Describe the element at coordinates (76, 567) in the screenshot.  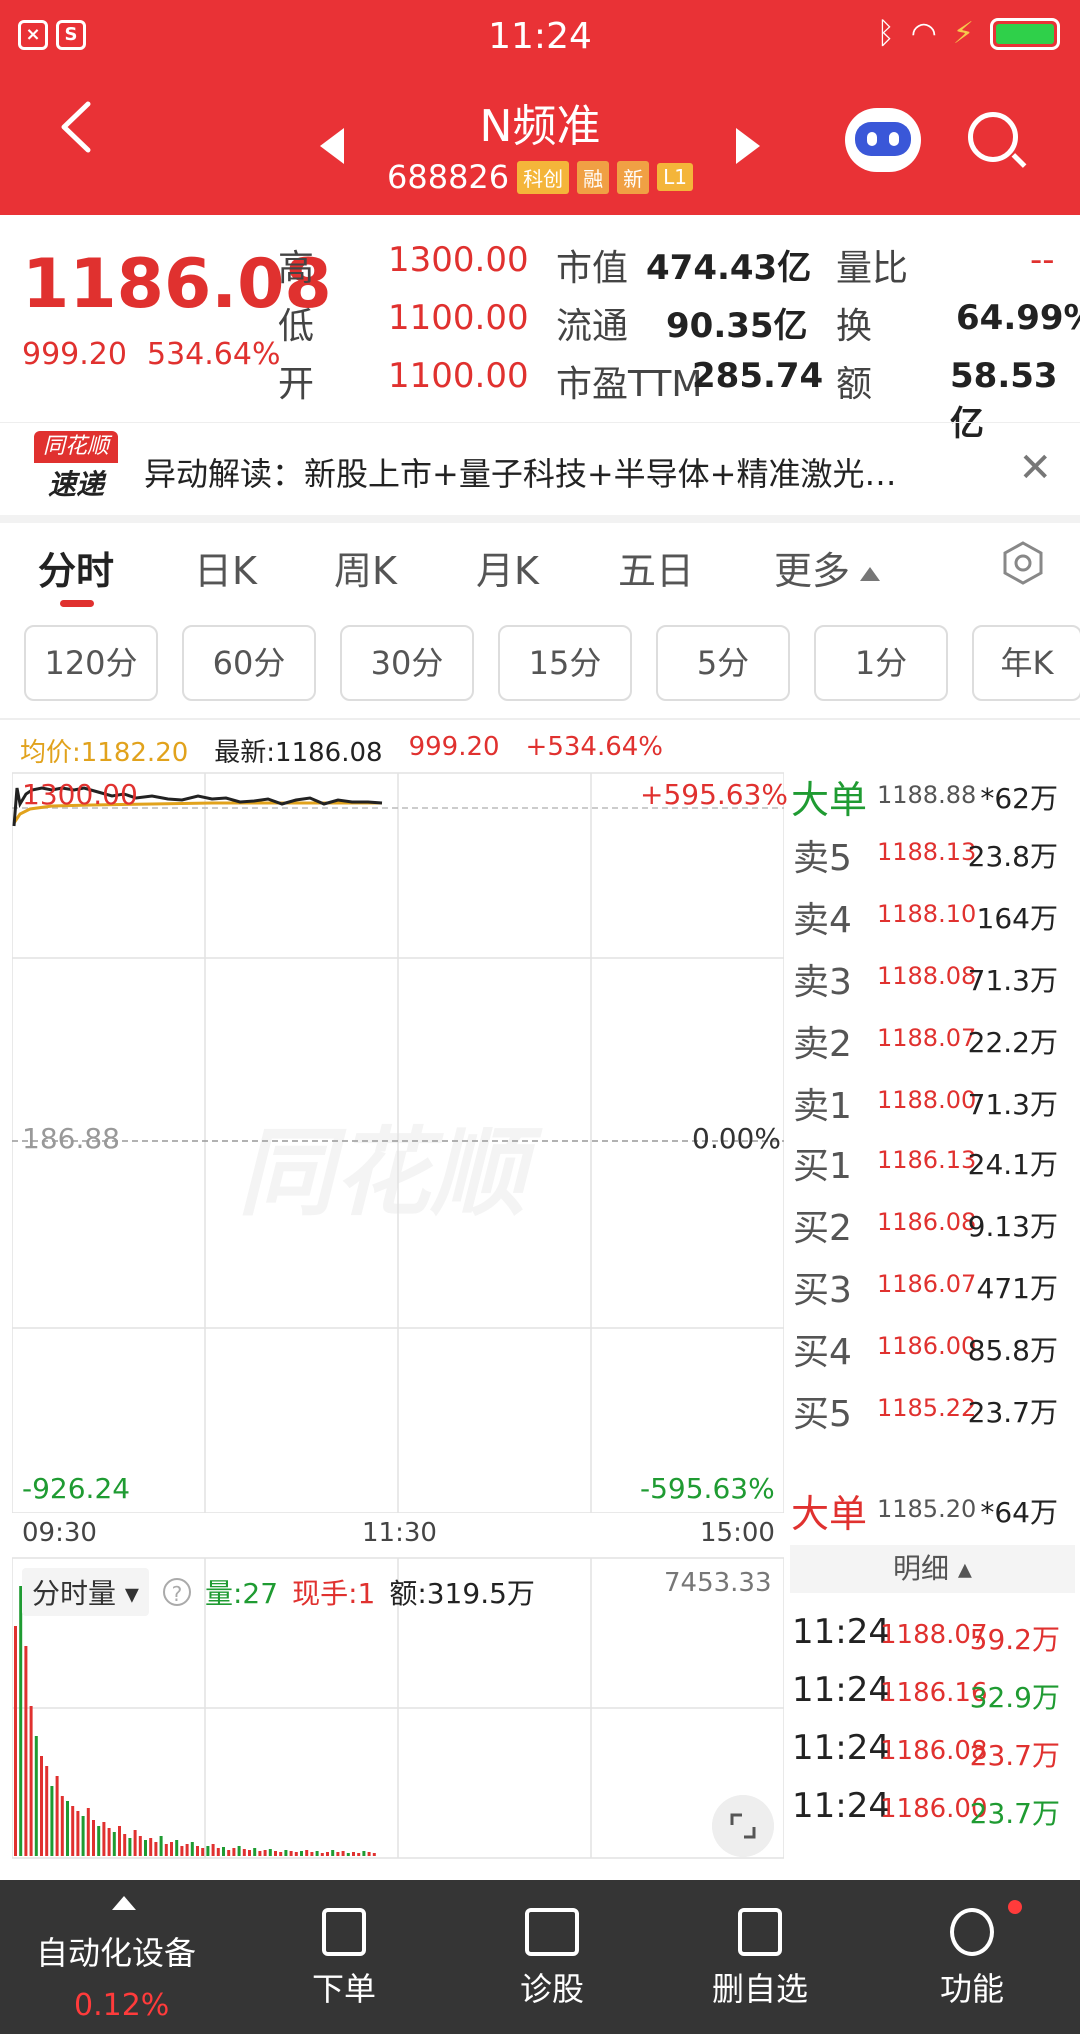
I see `tab-intraday: 分时` at that location.